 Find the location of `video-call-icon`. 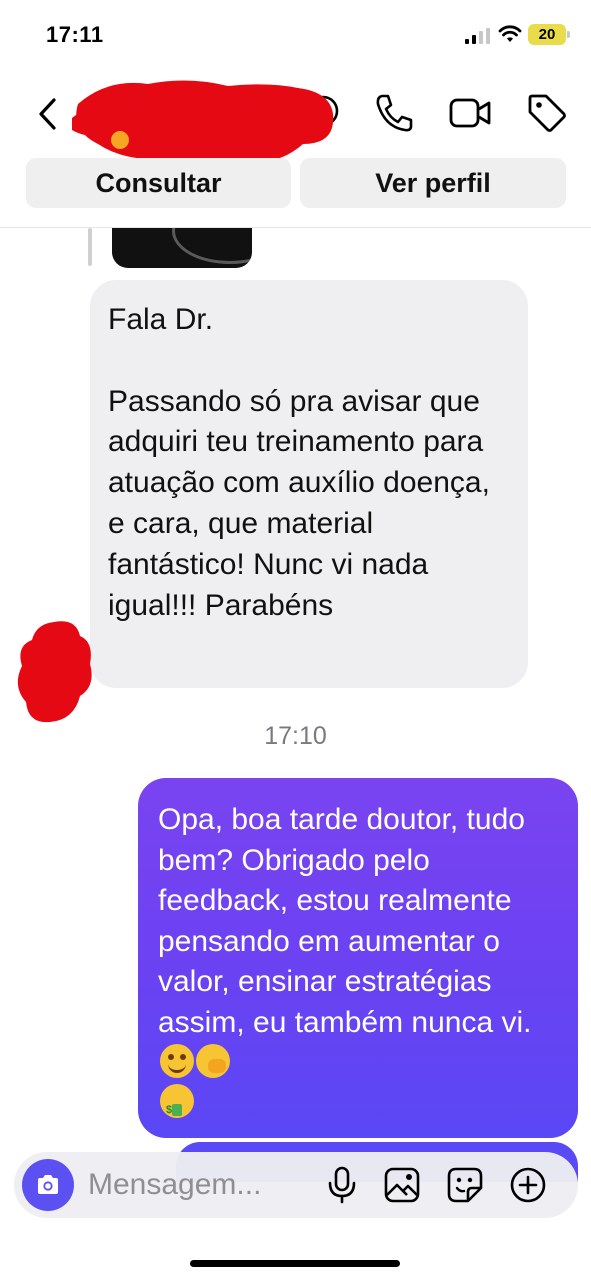

video-call-icon is located at coordinates (470, 113).